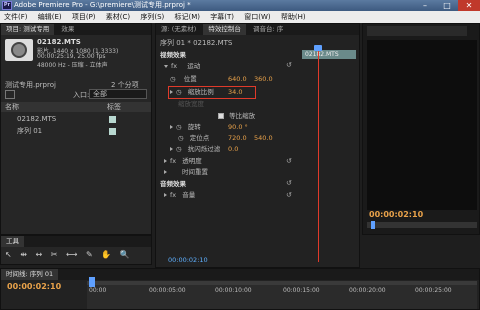 This screenshot has width=480, height=310. What do you see at coordinates (194, 66) in the screenshot?
I see `motion-label: 运动` at bounding box center [194, 66].